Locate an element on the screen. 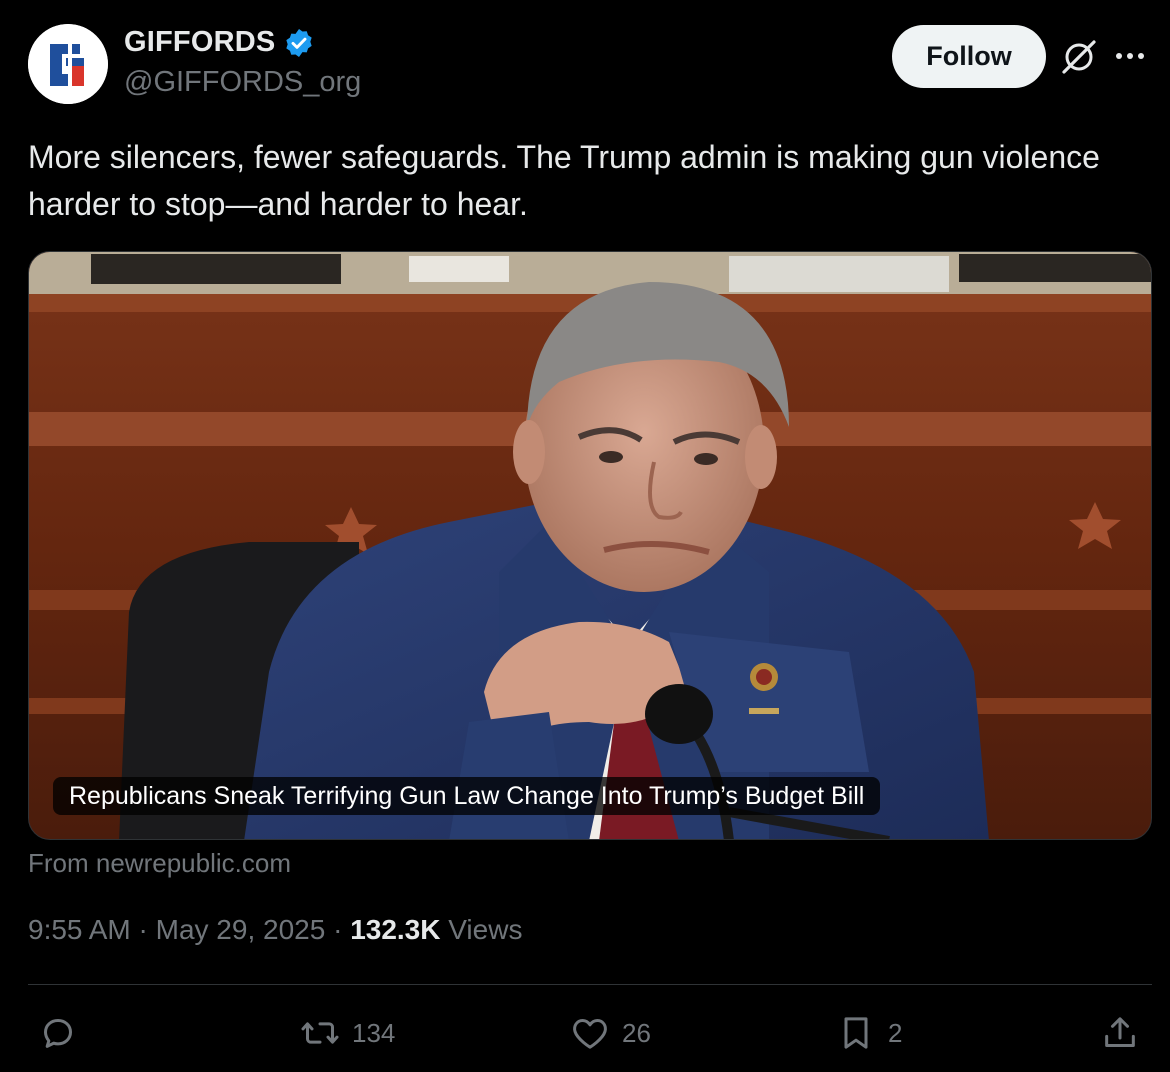 The height and width of the screenshot is (1072, 1170). like-button: 26 is located at coordinates (610, 1033).